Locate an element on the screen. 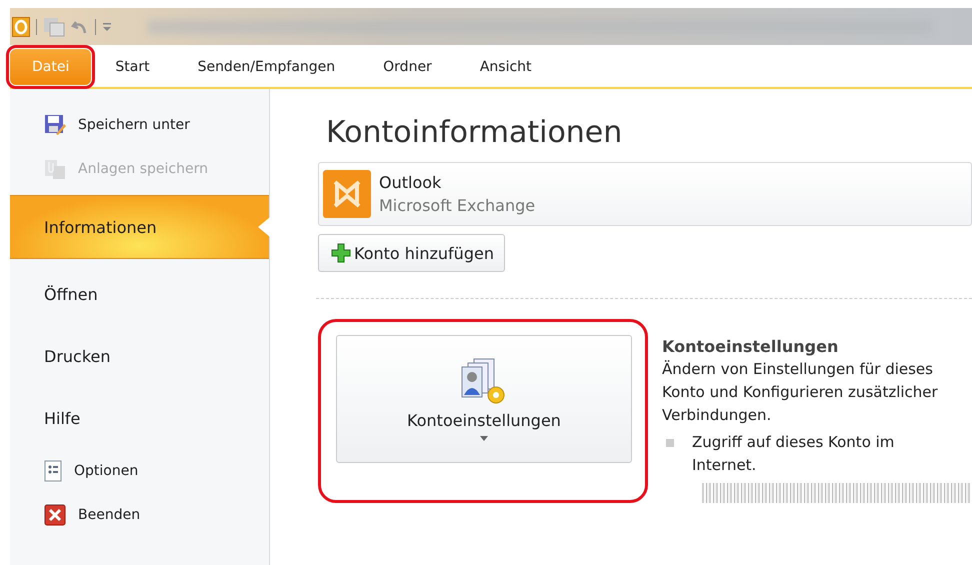 This screenshot has height=565, width=972. account-settings-button: Kontoeinstellungen is located at coordinates (484, 399).